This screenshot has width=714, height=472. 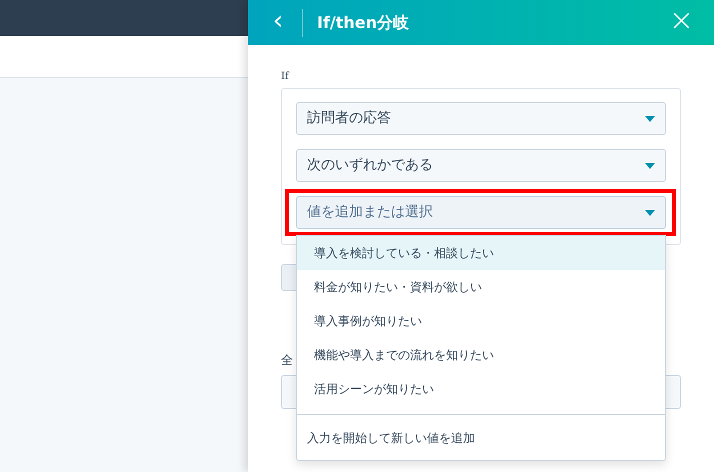 I want to click on select-field: 値を追加または選択, so click(x=481, y=212).